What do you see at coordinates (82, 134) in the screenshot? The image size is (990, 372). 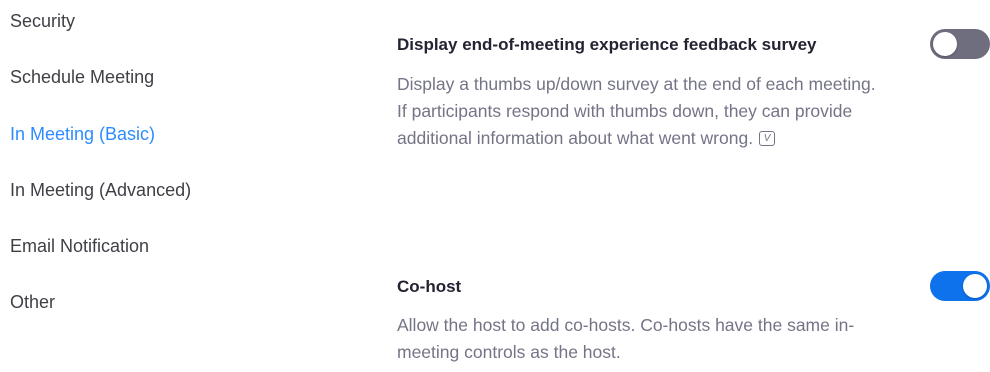 I see `sidebar-item-in-meeting-basic: In Meeting (Basic)` at bounding box center [82, 134].